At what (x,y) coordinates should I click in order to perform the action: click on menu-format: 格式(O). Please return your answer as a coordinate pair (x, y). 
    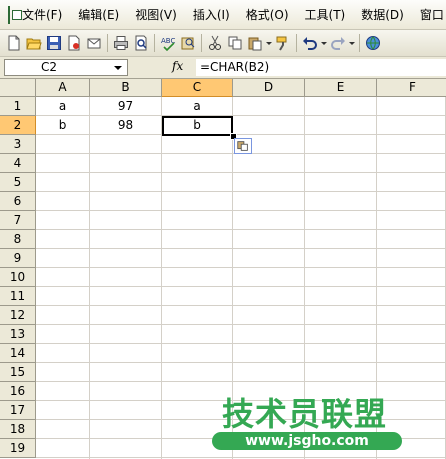
    Looking at the image, I should click on (267, 15).